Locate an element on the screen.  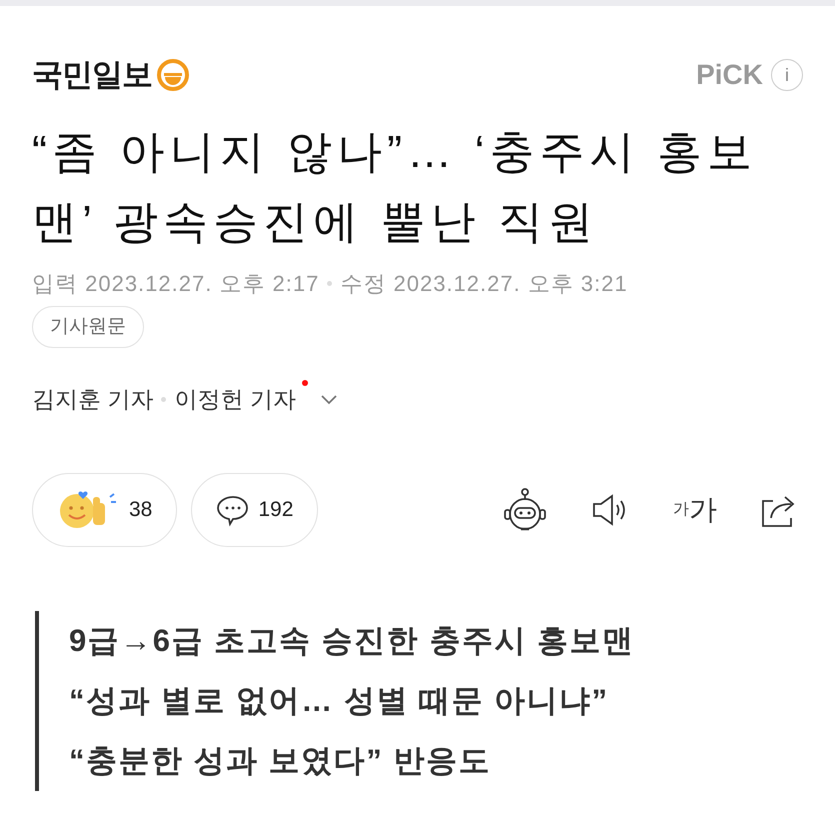
logo-text: 국민일보 is located at coordinates (92, 75).